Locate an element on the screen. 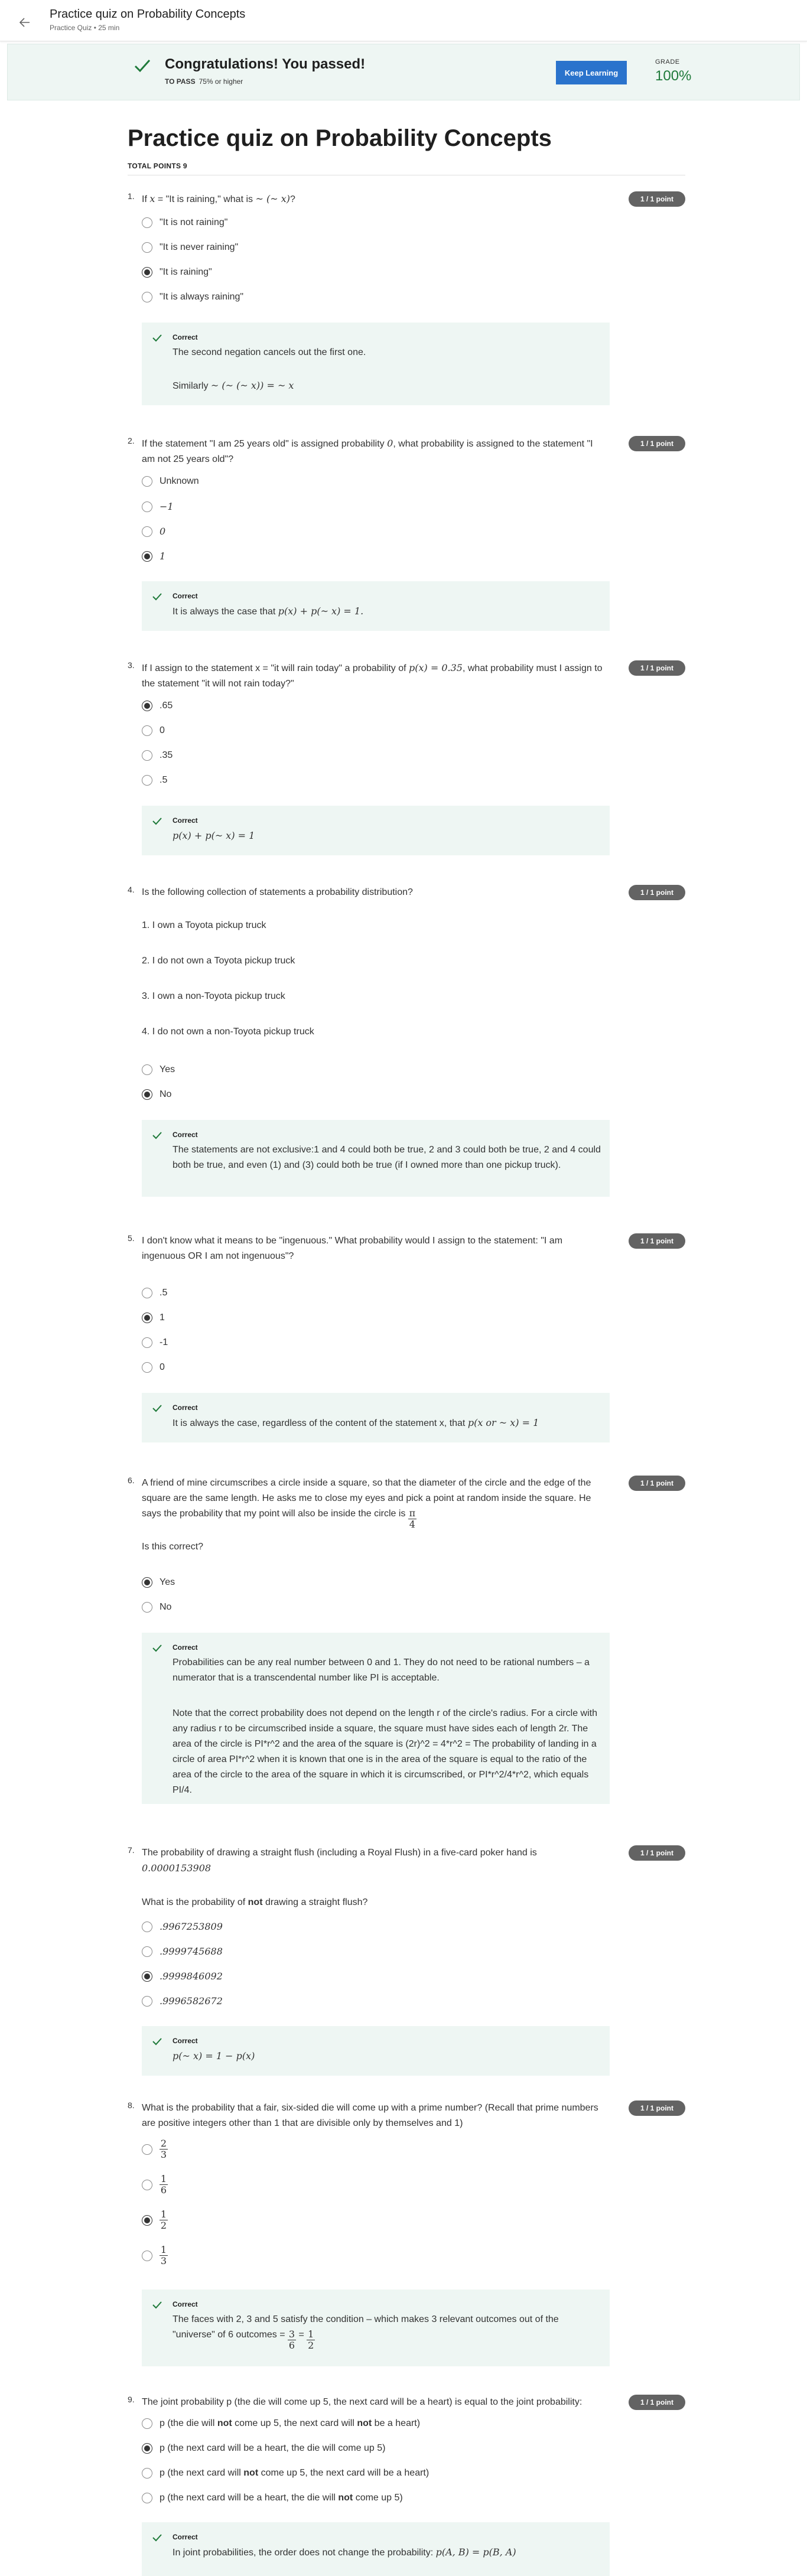 Image resolution: width=807 pixels, height=2576 pixels. quiz-heading: Practice quiz on Probability Concepts is located at coordinates (340, 138).